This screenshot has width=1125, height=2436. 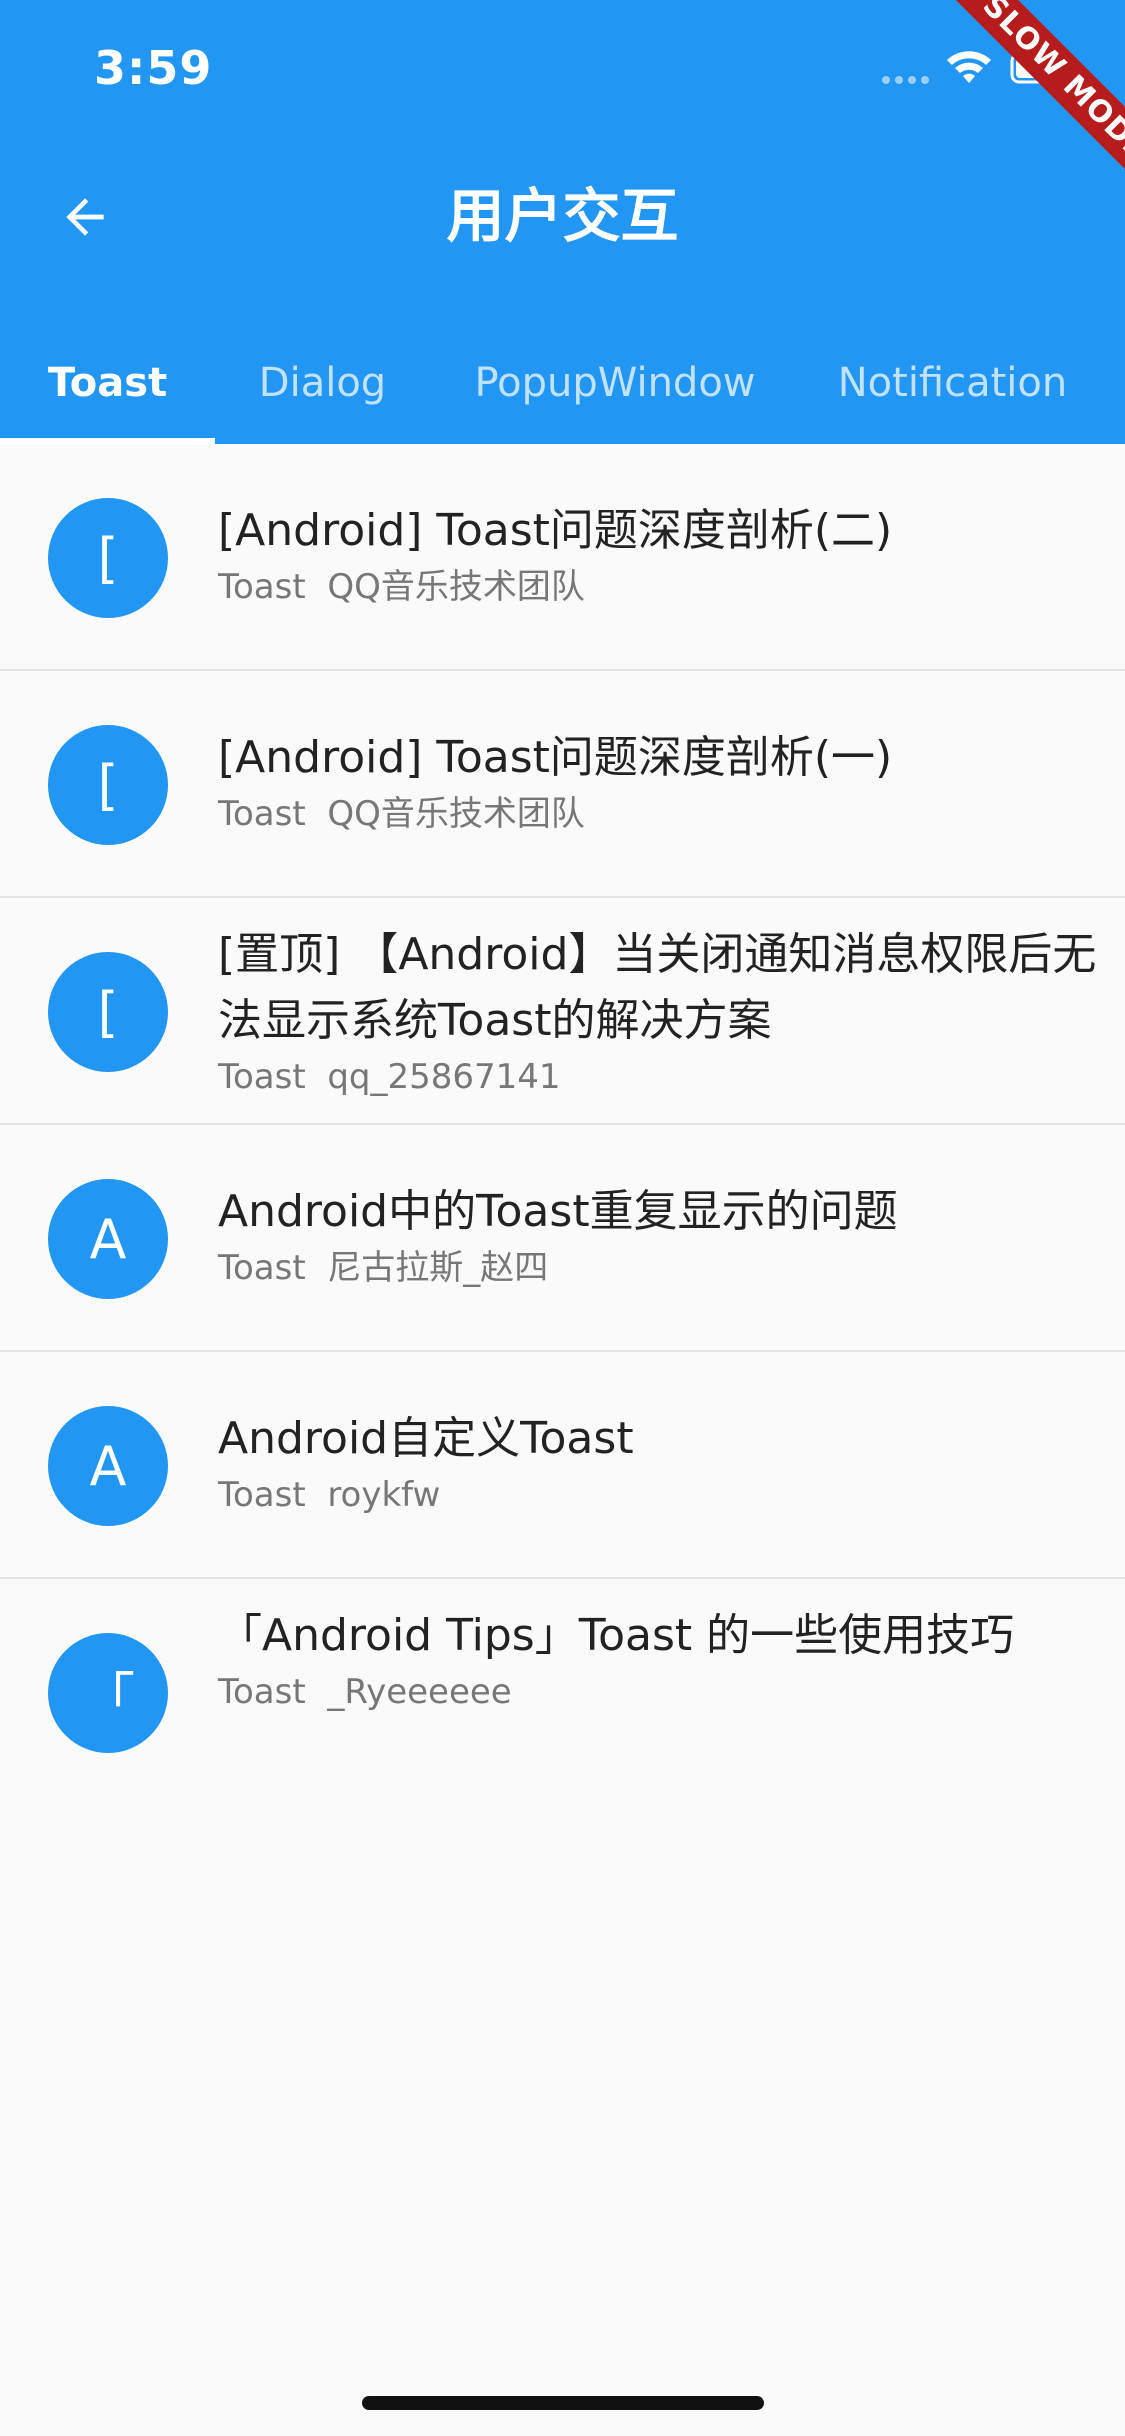 I want to click on article-author: 尼古拉斯_赵四, so click(x=438, y=1268).